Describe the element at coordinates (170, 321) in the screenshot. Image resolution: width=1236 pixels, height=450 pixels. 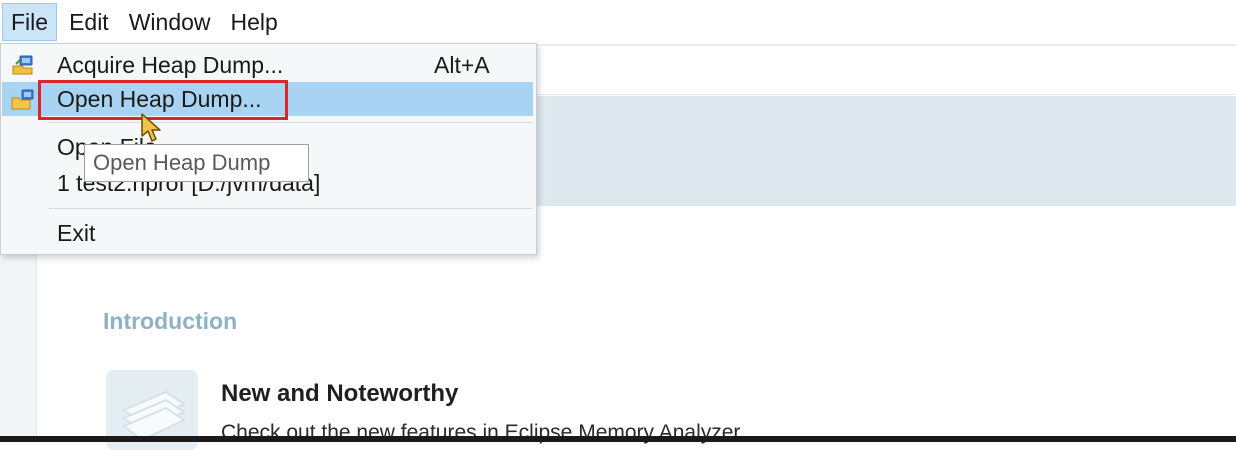
I see `introduction-heading: Introduction` at that location.